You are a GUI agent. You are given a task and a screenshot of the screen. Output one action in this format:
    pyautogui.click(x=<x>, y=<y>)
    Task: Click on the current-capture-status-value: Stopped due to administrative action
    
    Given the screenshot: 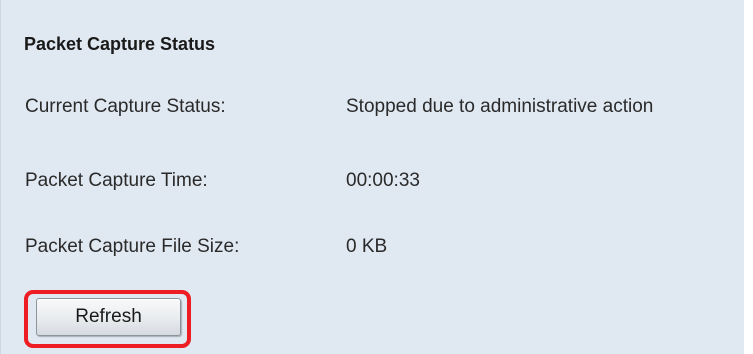 What is the action you would take?
    pyautogui.click(x=500, y=106)
    